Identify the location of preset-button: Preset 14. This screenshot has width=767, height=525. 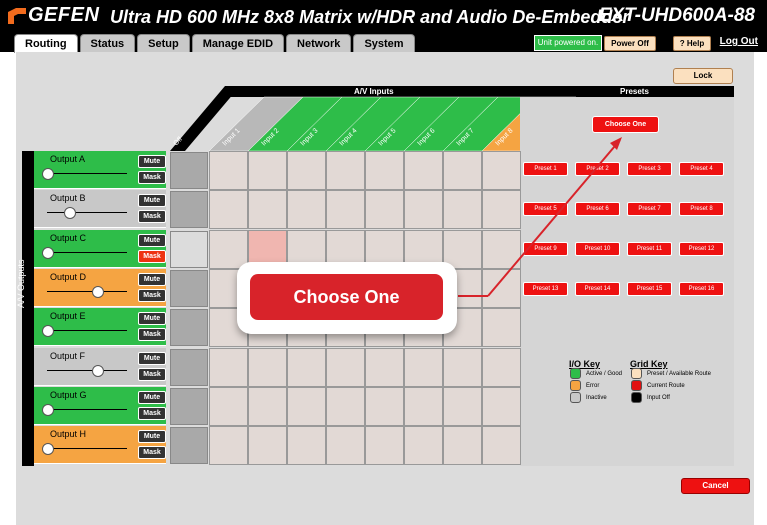
(597, 289).